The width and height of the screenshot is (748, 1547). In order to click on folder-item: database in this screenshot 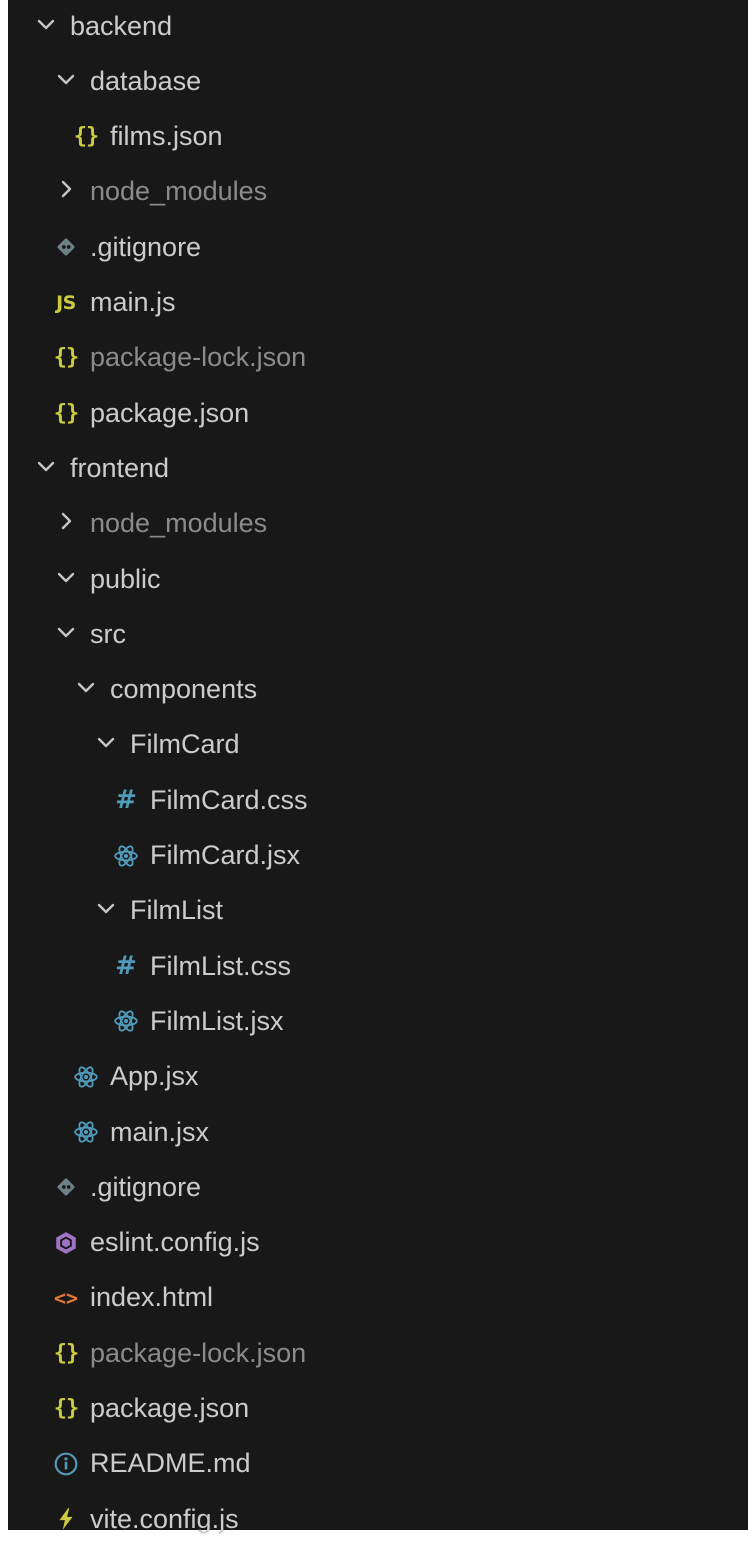, I will do `click(378, 81)`.